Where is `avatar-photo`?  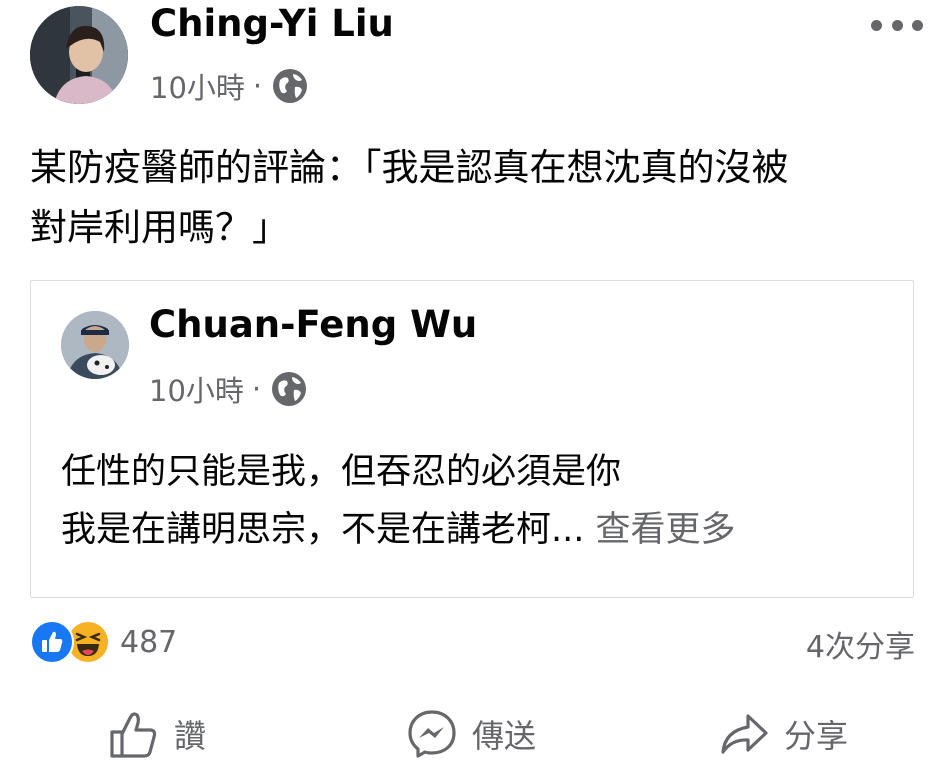 avatar-photo is located at coordinates (79, 55).